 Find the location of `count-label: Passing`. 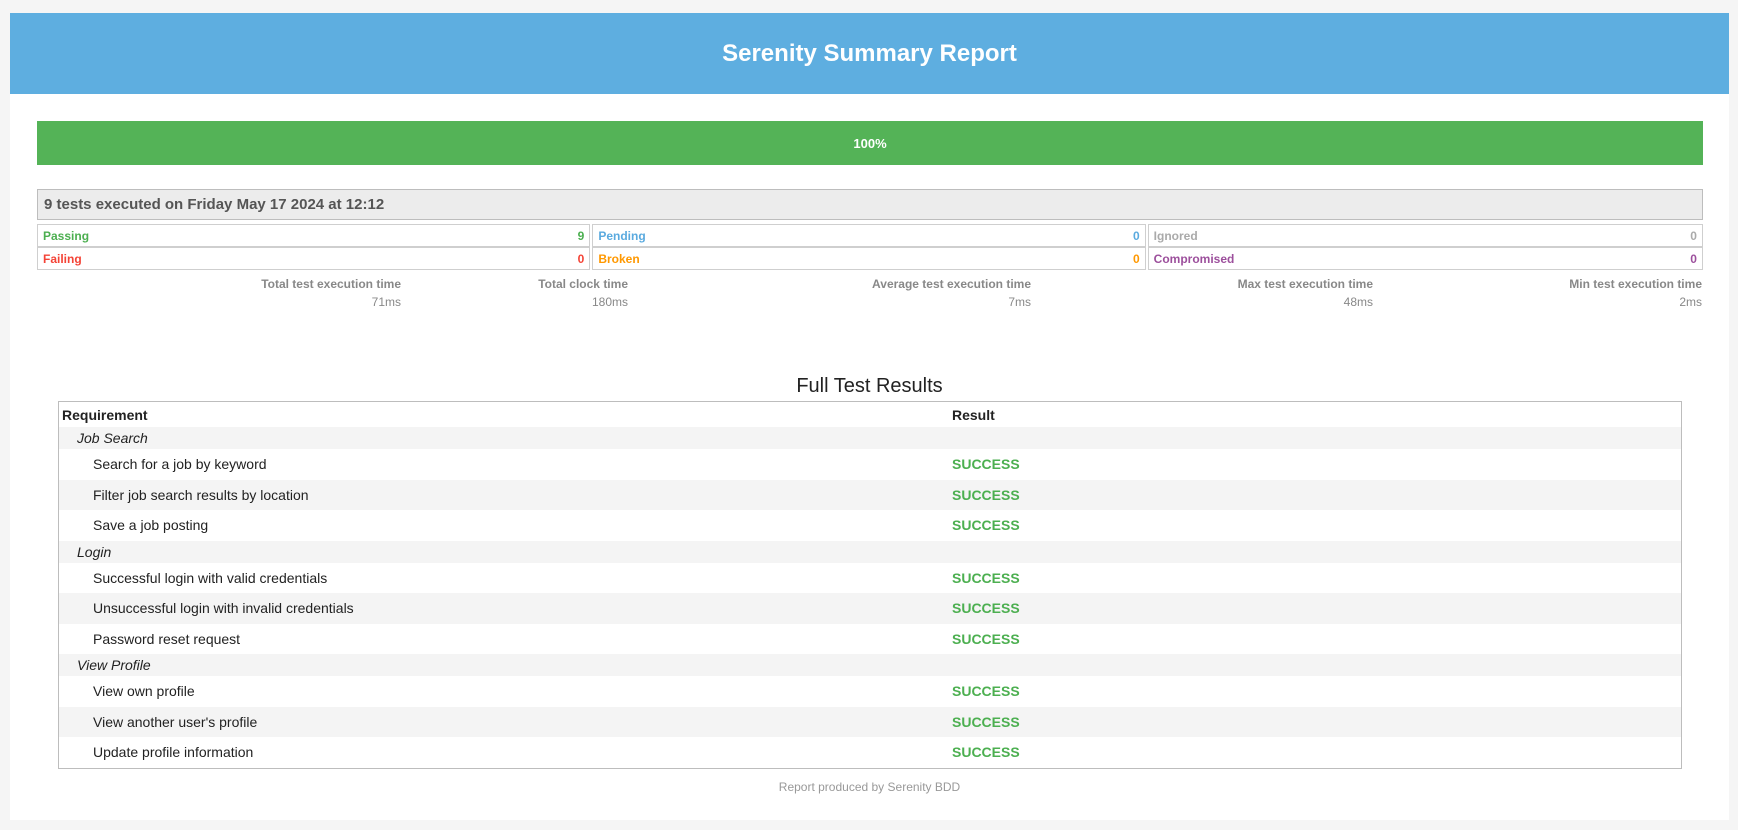

count-label: Passing is located at coordinates (66, 235).